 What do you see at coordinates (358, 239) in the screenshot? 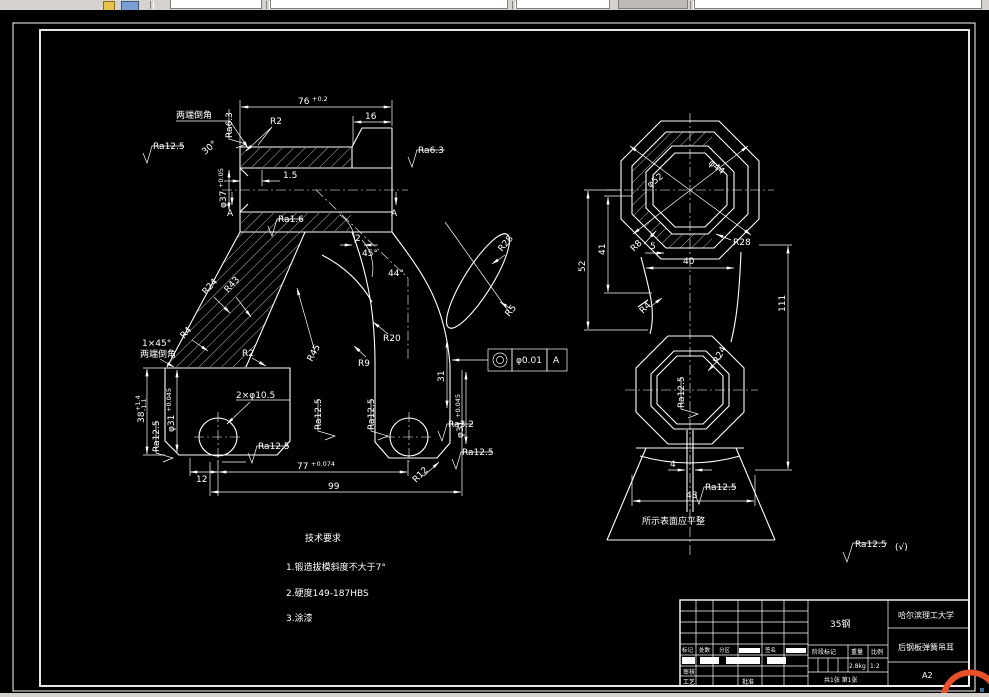
I see `dim-2: 2` at bounding box center [358, 239].